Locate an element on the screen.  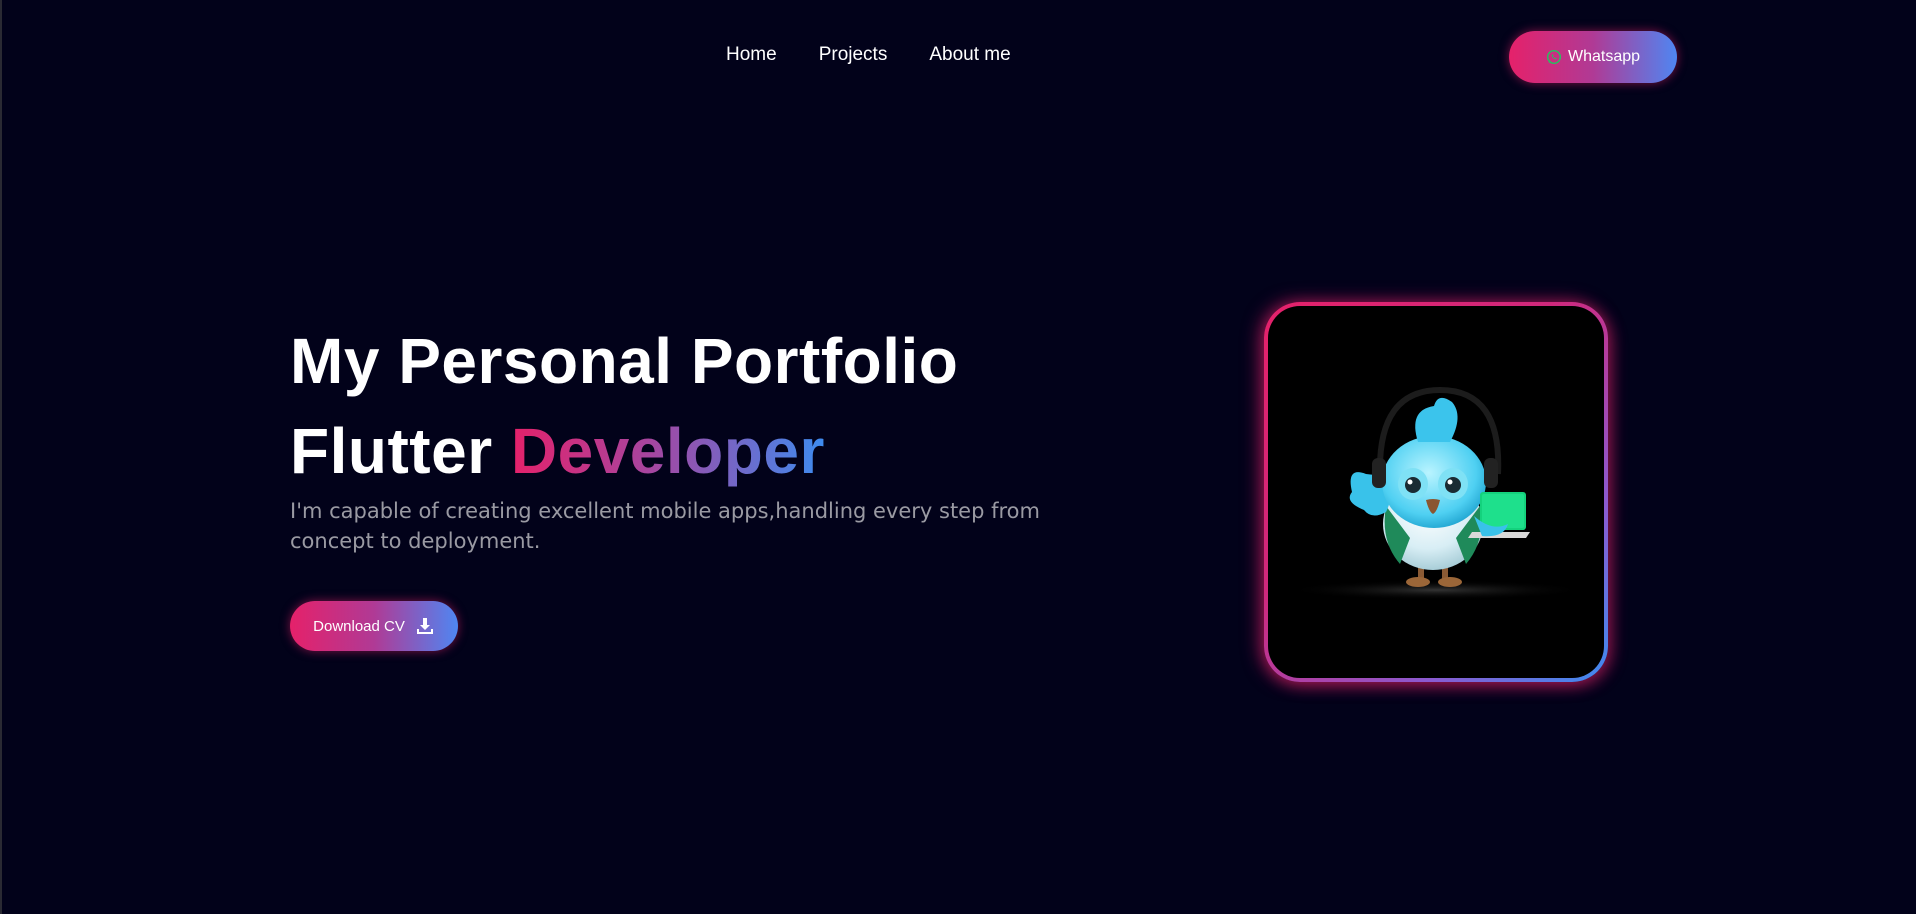
profile-image is located at coordinates (1436, 492).